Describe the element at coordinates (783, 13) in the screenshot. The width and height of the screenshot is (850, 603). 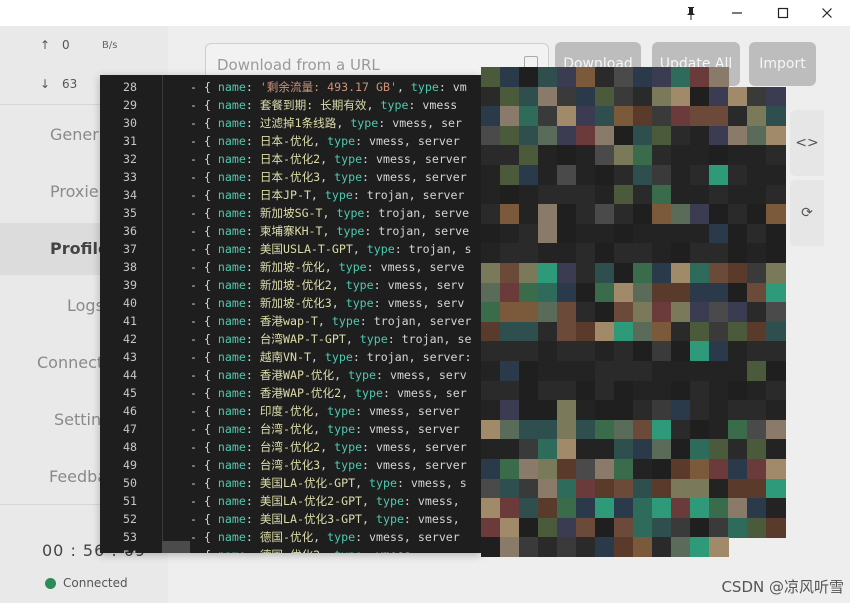
I see `maximize-icon` at that location.